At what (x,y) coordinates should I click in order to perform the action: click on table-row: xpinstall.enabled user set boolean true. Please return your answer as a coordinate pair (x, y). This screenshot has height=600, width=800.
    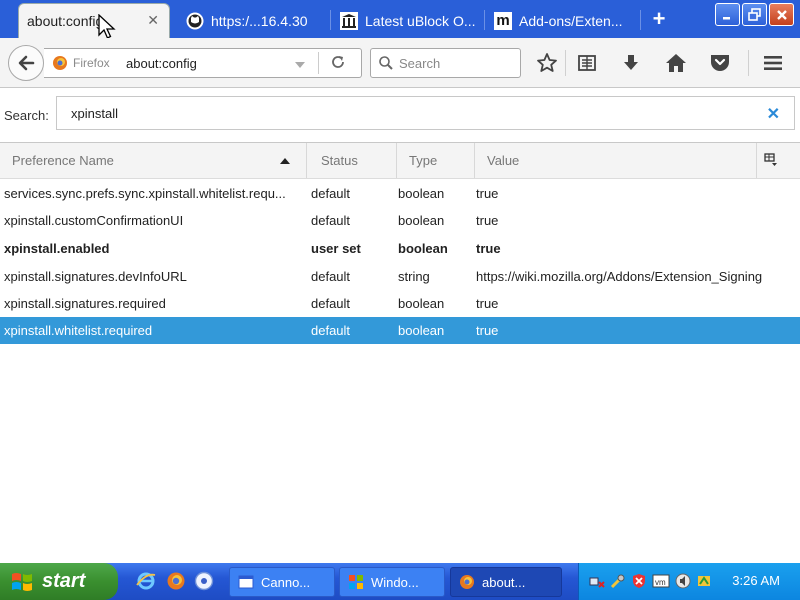
    Looking at the image, I should click on (400, 248).